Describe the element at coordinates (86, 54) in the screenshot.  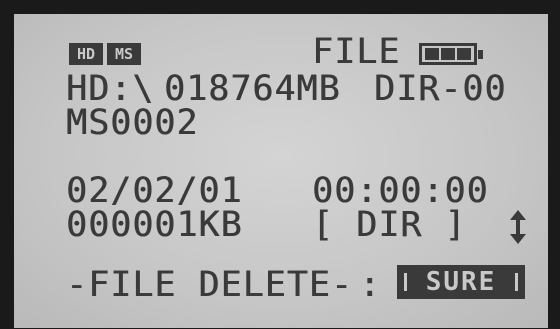
I see `hd-badge: HD` at that location.